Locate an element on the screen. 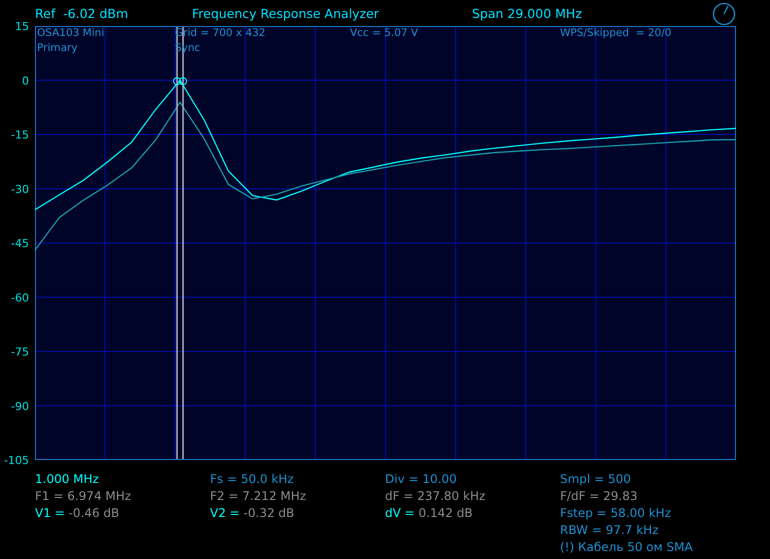  readout-text: F/dF = 29.83 is located at coordinates (599, 496).